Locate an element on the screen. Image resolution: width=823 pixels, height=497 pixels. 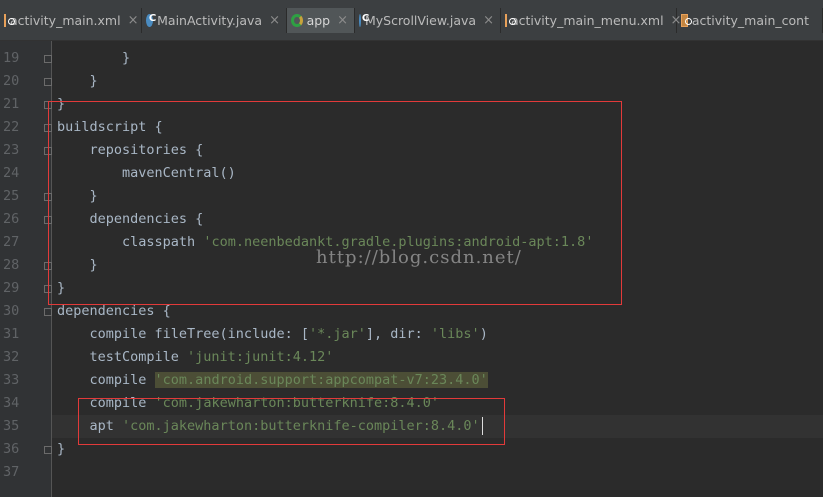
tab-label: activity_main.xml is located at coordinates (65, 20).